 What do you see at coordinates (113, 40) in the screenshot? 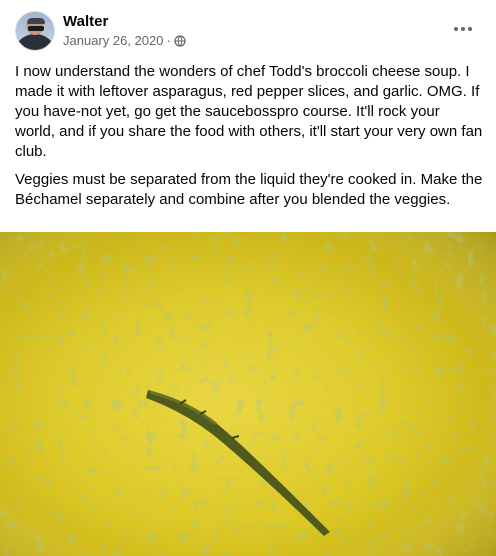
I see `post-date: January 26, 2020` at bounding box center [113, 40].